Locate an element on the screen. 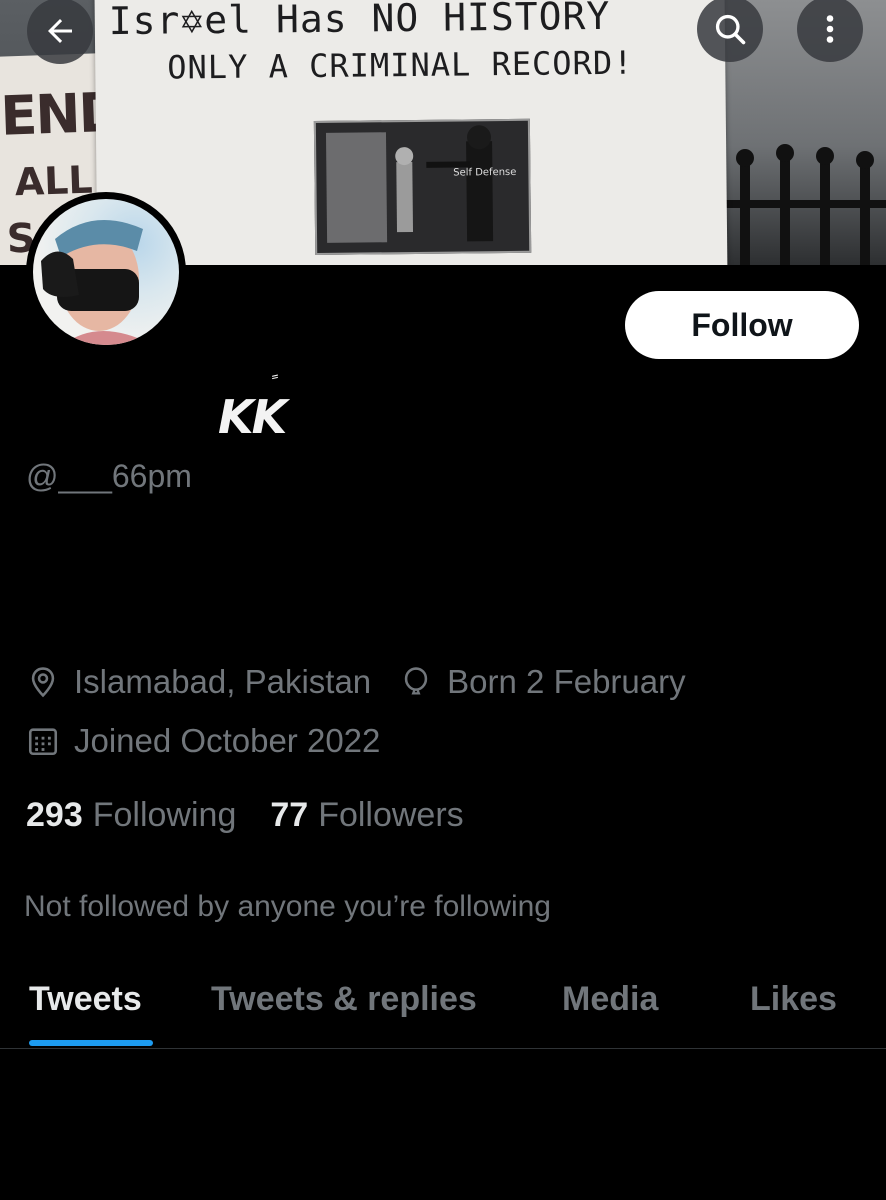 The image size is (886, 1200). tab-media: Media is located at coordinates (610, 999).